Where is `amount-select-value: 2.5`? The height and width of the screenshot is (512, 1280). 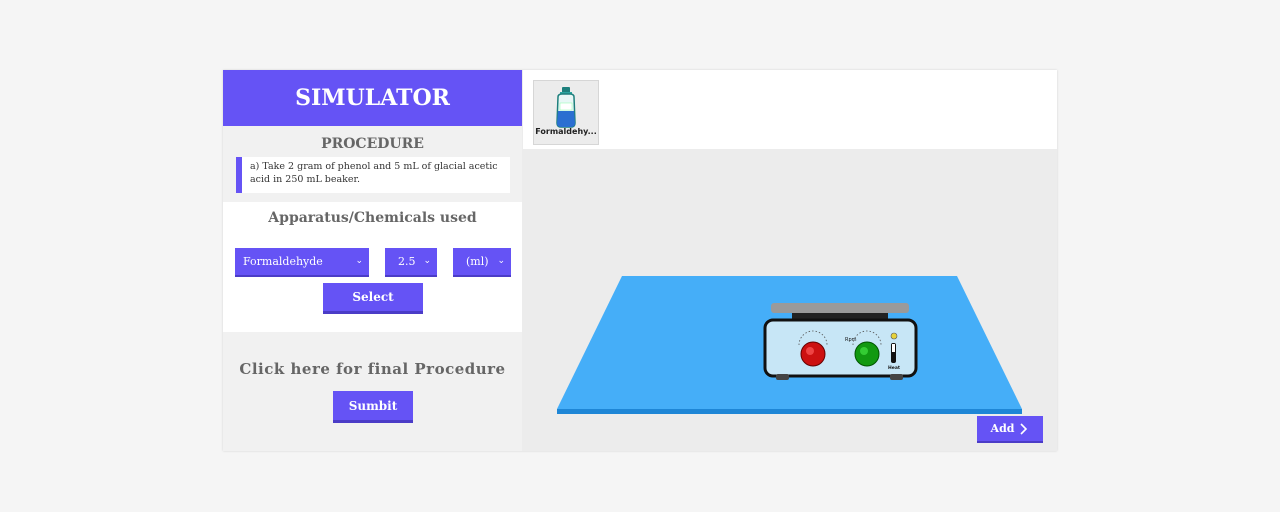
amount-select-value: 2.5 is located at coordinates (407, 261).